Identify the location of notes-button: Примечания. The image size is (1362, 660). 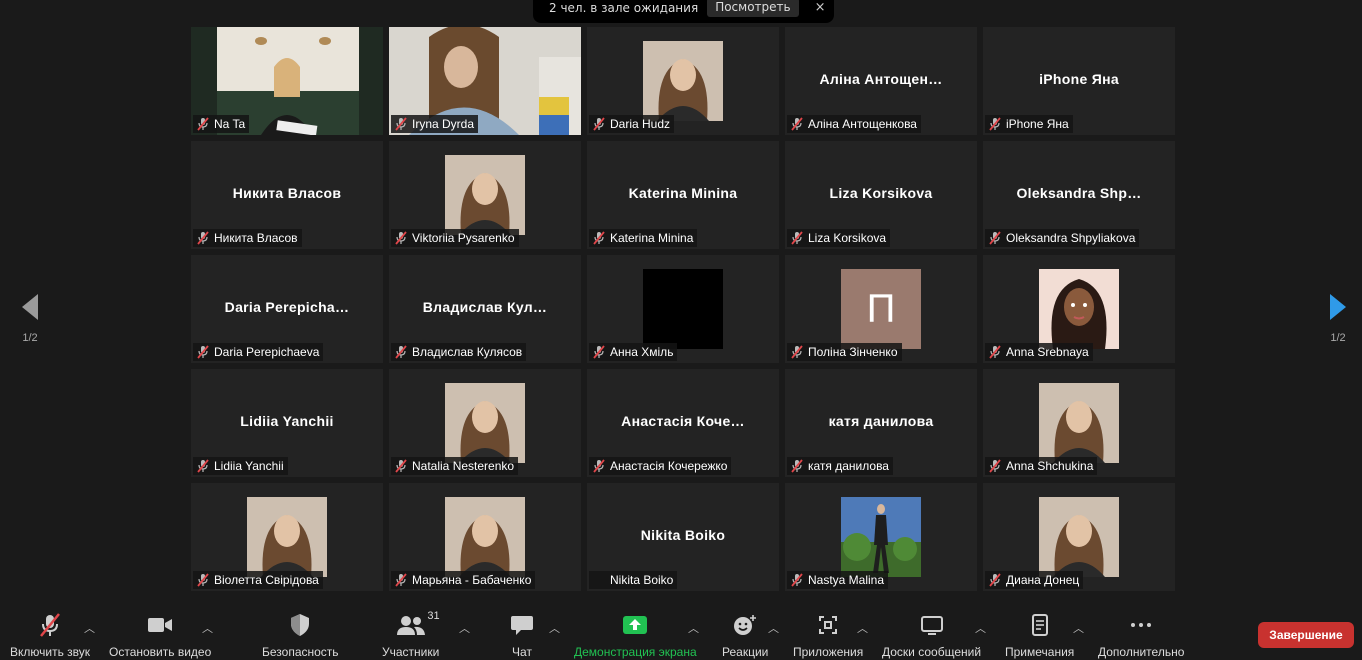
(1039, 635).